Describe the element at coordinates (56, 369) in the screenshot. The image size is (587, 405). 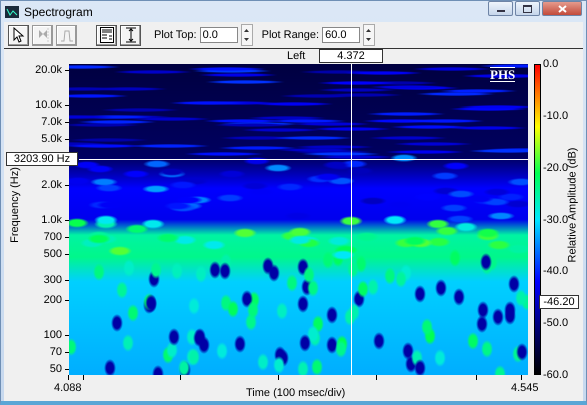
I see `axis-tick-label: 50` at that location.